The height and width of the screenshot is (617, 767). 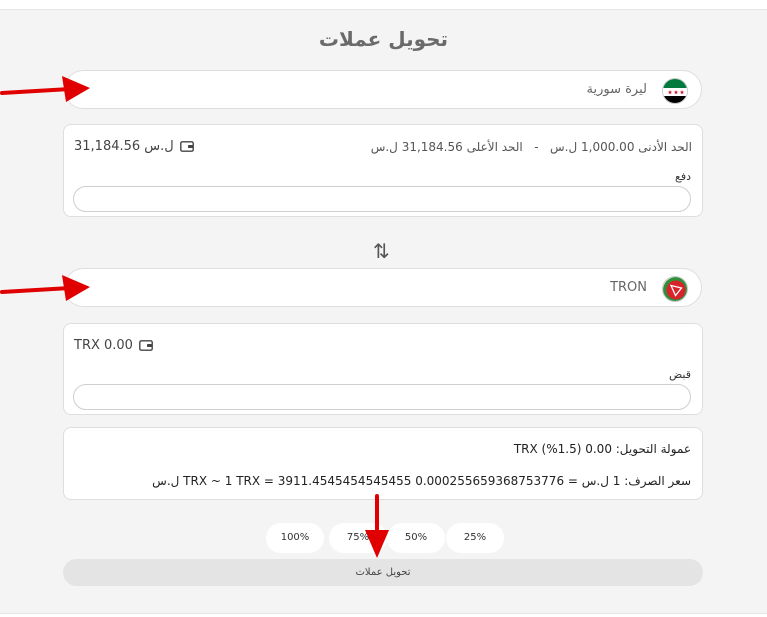 What do you see at coordinates (381, 251) in the screenshot?
I see `swap-icon: ⇅` at bounding box center [381, 251].